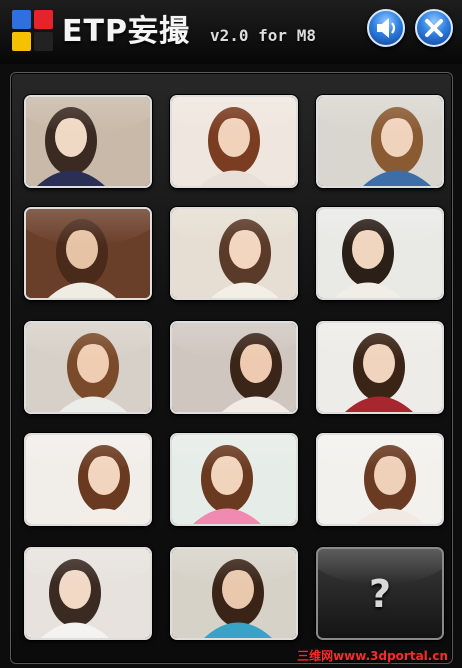  What do you see at coordinates (126, 31) in the screenshot?
I see `app-title: ETP妄撮` at bounding box center [126, 31].